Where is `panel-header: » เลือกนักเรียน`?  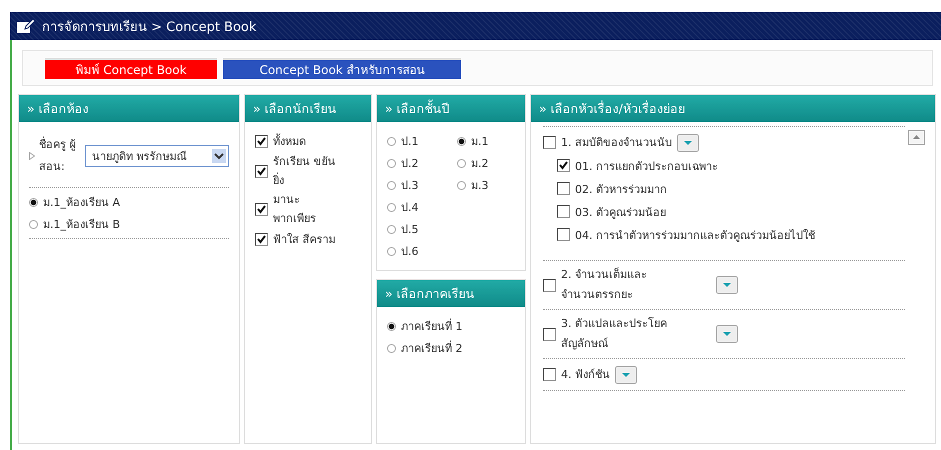
panel-header: » เลือกนักเรียน is located at coordinates (308, 108).